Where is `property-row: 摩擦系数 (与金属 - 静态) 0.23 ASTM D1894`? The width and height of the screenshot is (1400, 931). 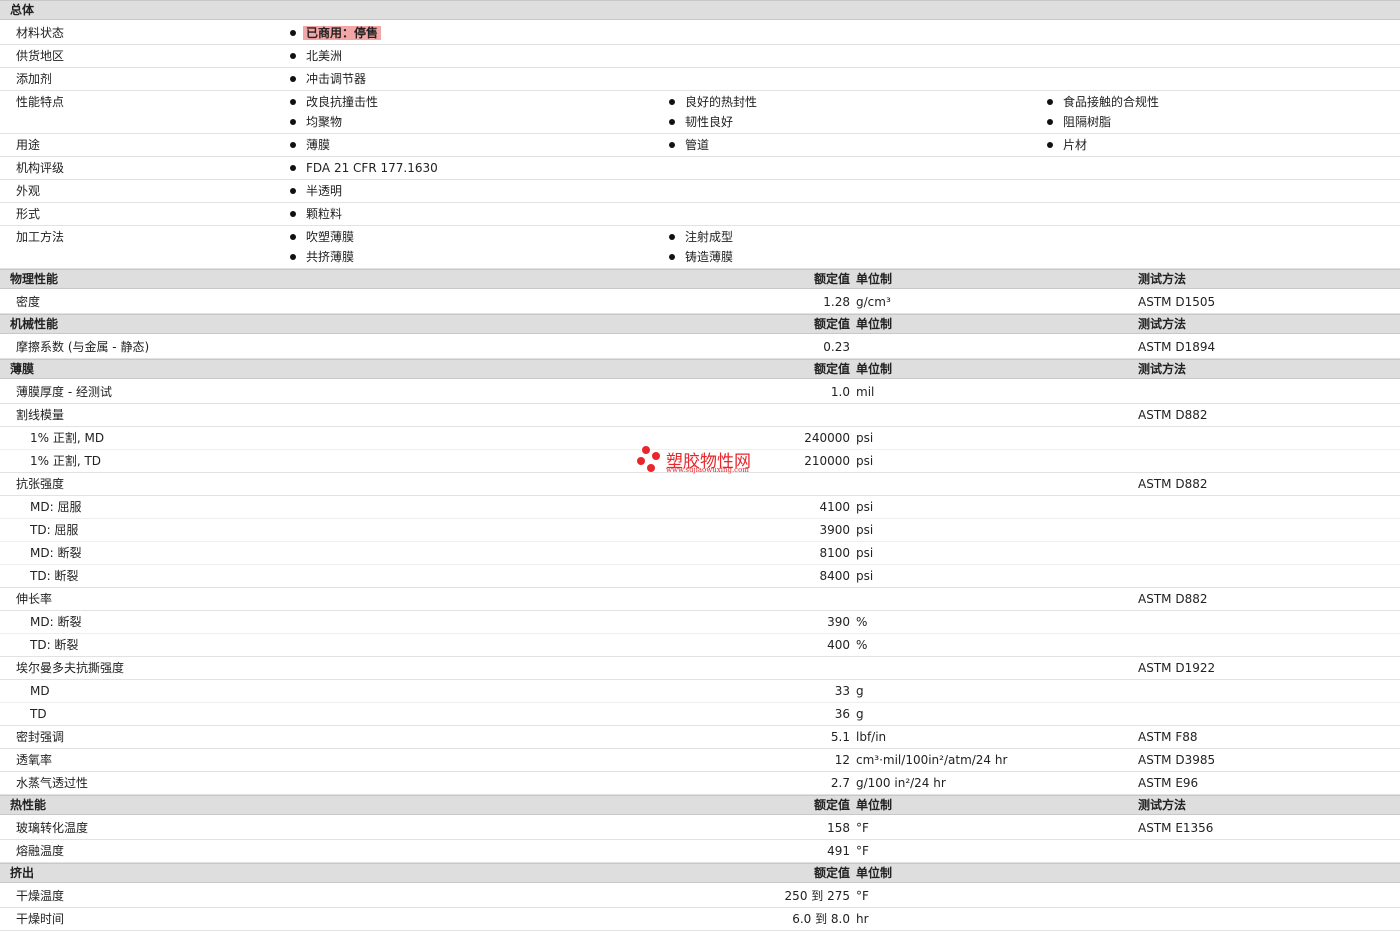 property-row: 摩擦系数 (与金属 - 静态) 0.23 ASTM D1894 is located at coordinates (700, 347).